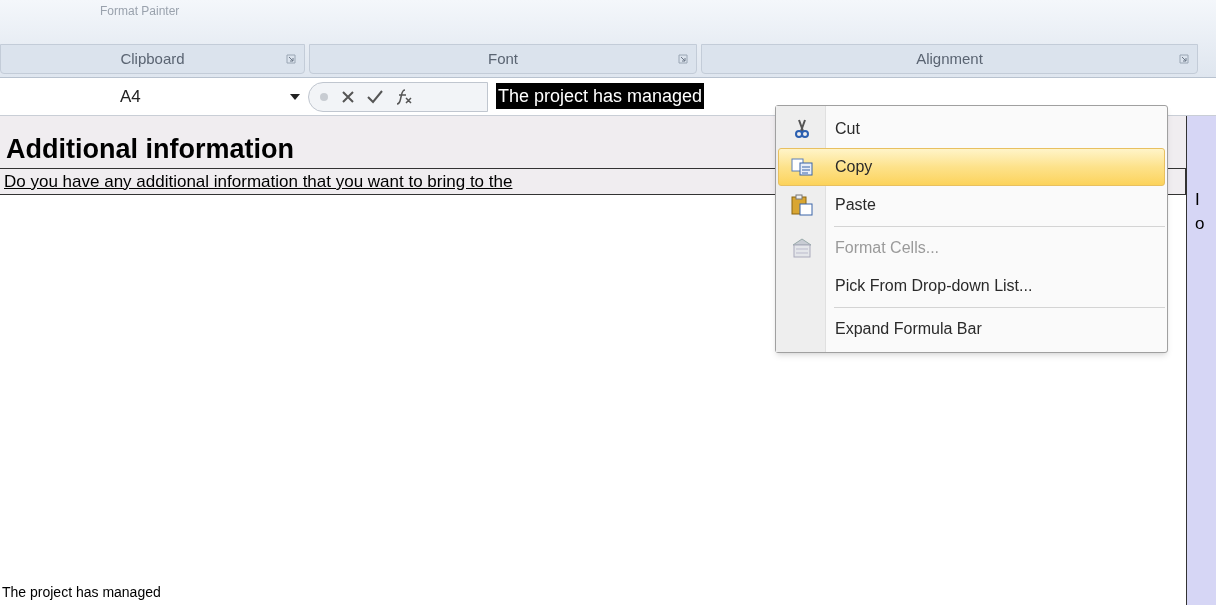  What do you see at coordinates (152, 59) in the screenshot?
I see `ribbon-group-label: Clipboard` at bounding box center [152, 59].